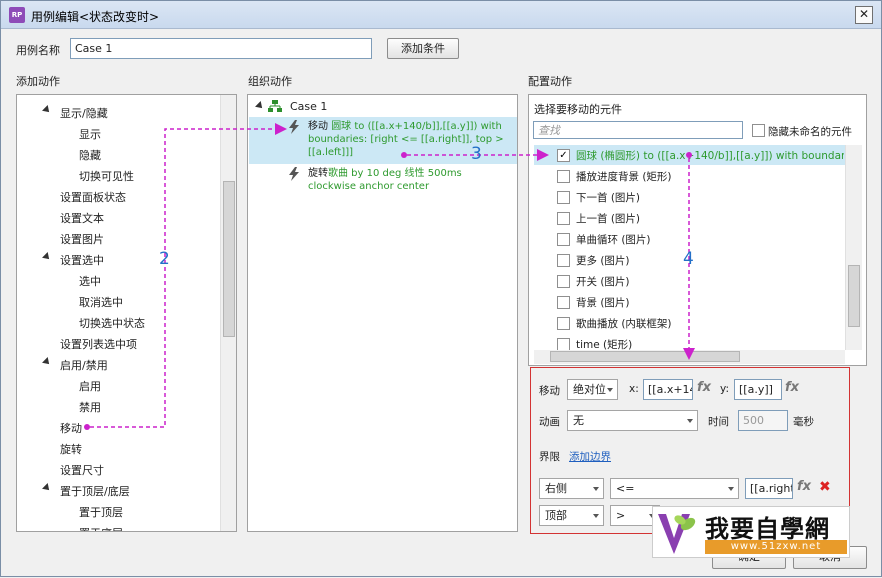  What do you see at coordinates (87, 427) in the screenshot?
I see `arrow-2-start` at bounding box center [87, 427].